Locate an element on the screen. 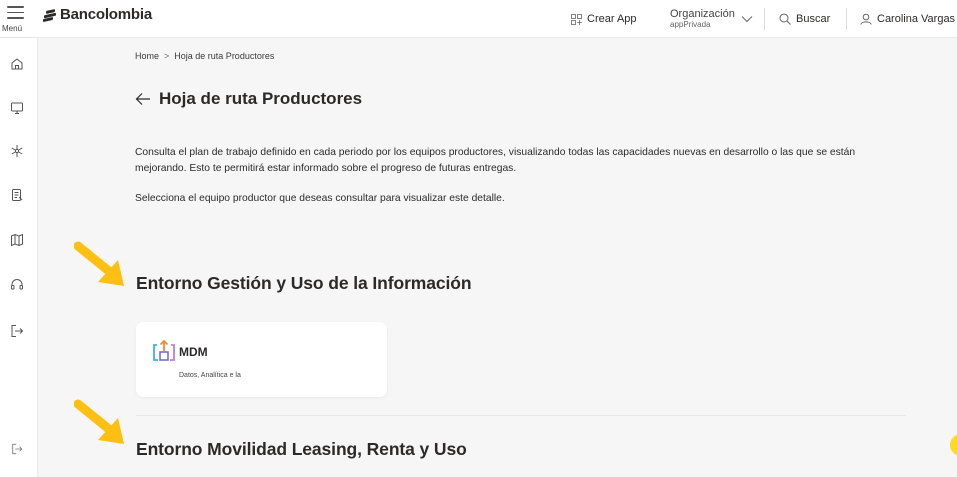 The height and width of the screenshot is (477, 957). menu-button: Menú is located at coordinates (19, 19).